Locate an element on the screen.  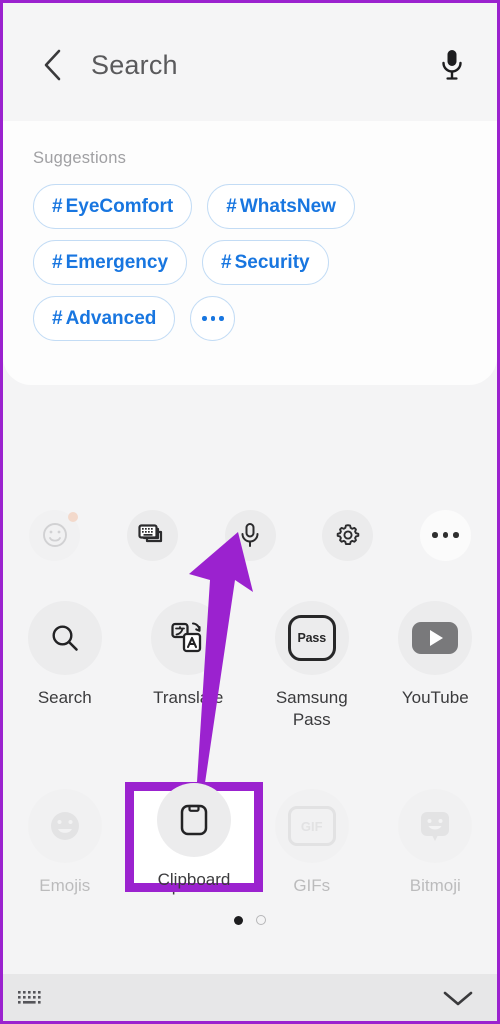
translate-icon is located at coordinates (186, 637).